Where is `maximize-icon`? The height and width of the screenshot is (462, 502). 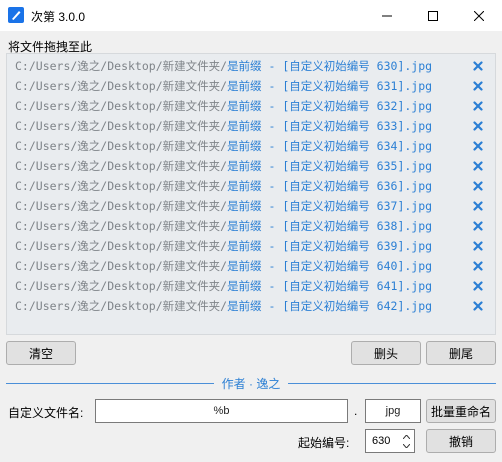 maximize-icon is located at coordinates (433, 15).